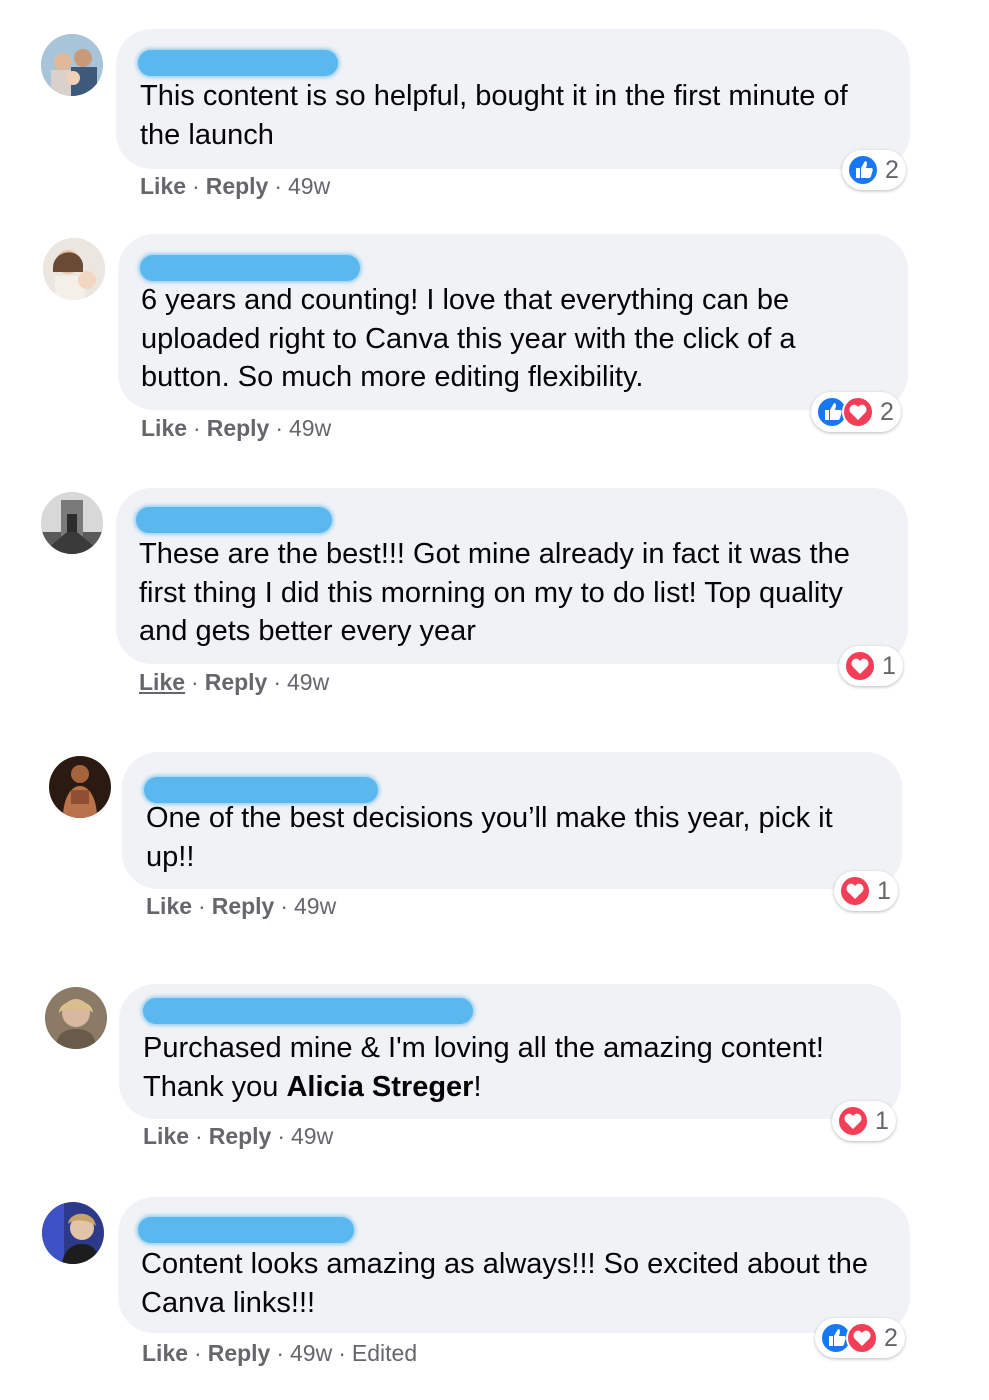 The width and height of the screenshot is (989, 1400). I want to click on mention-link: Alicia Streger, so click(379, 1087).